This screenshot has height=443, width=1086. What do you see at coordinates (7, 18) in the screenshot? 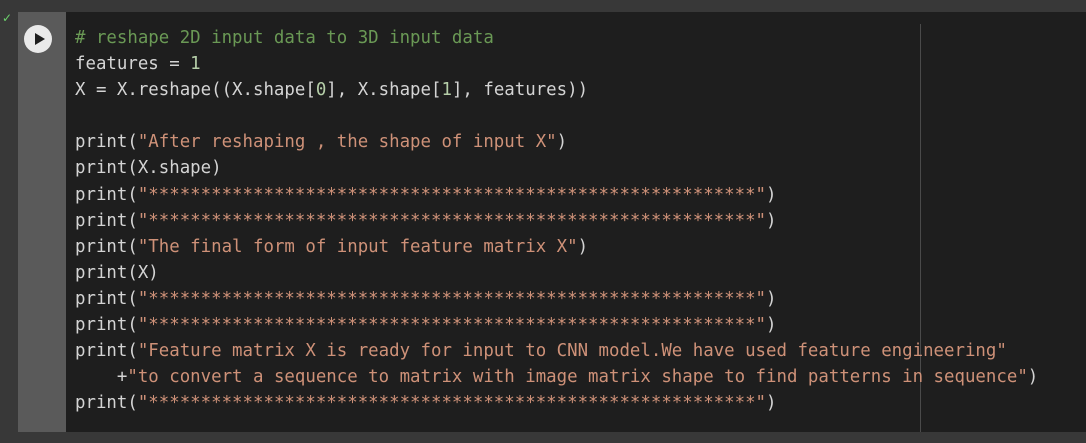
I see `check-icon: ✓` at bounding box center [7, 18].